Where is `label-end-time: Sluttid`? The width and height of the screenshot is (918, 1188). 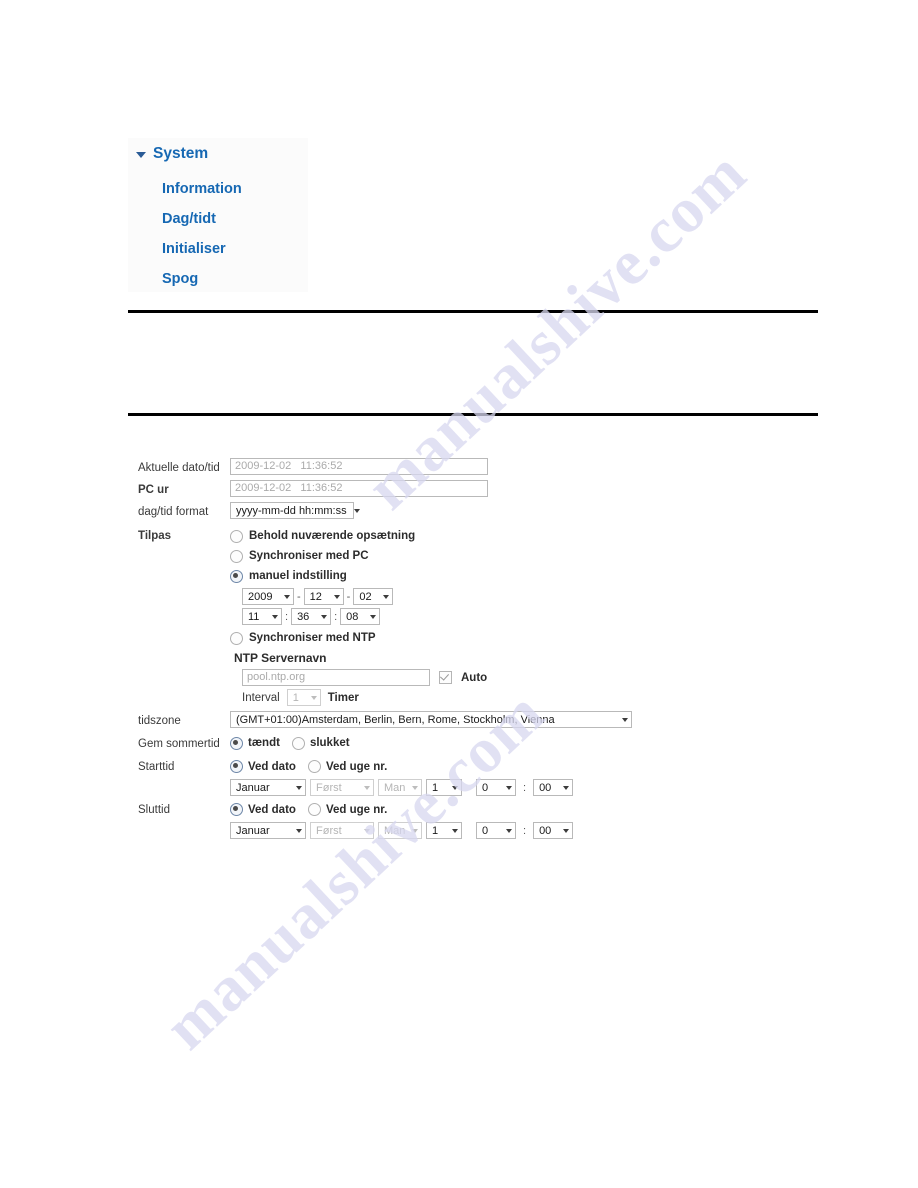
label-end-time: Sluttid is located at coordinates (154, 810).